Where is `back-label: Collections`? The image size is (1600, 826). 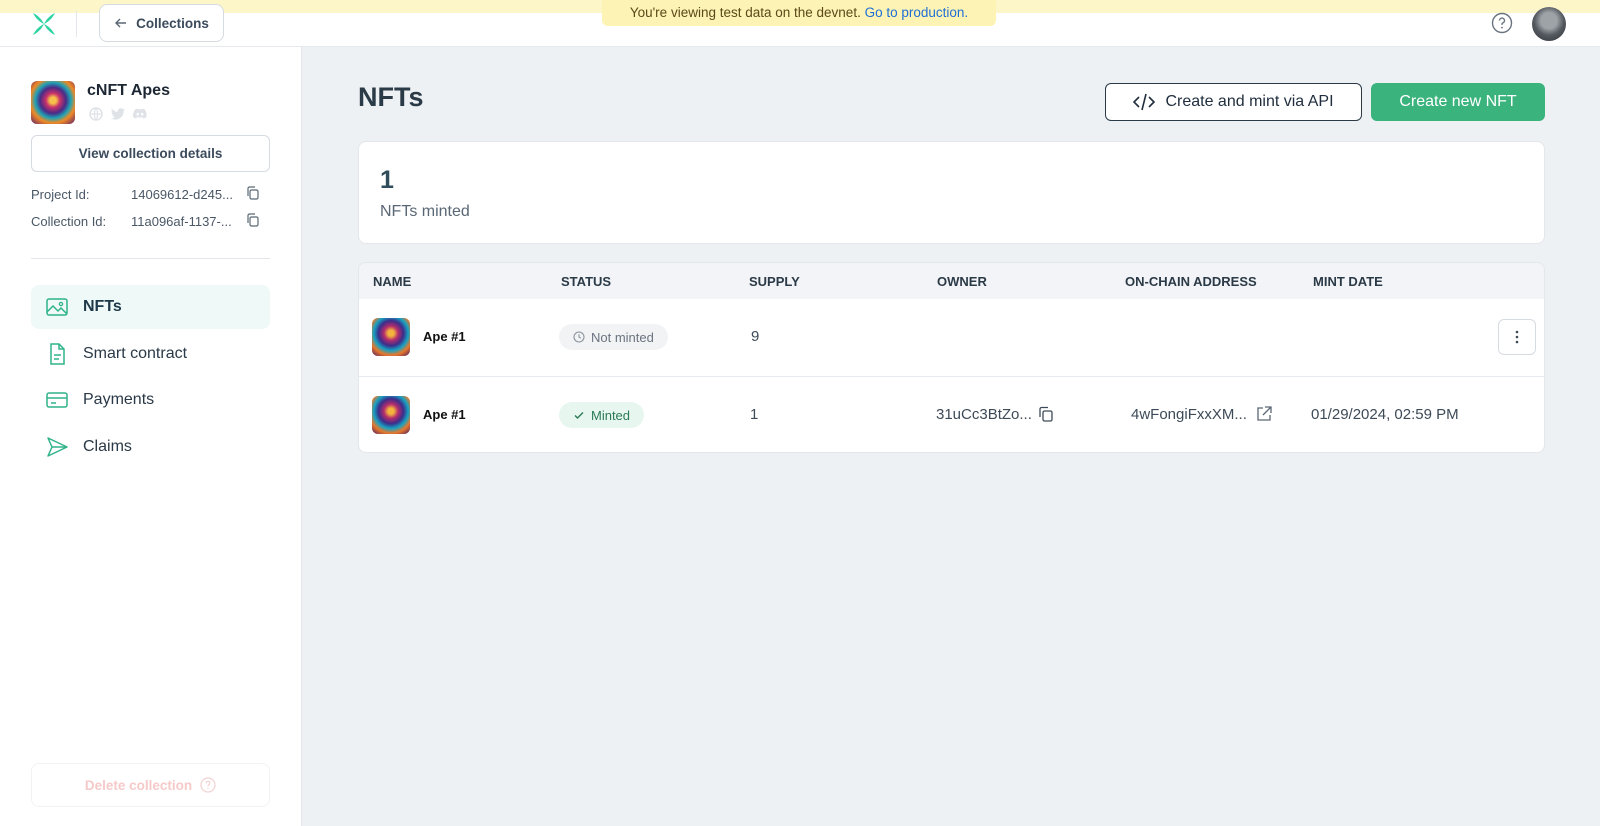
back-label: Collections is located at coordinates (172, 23).